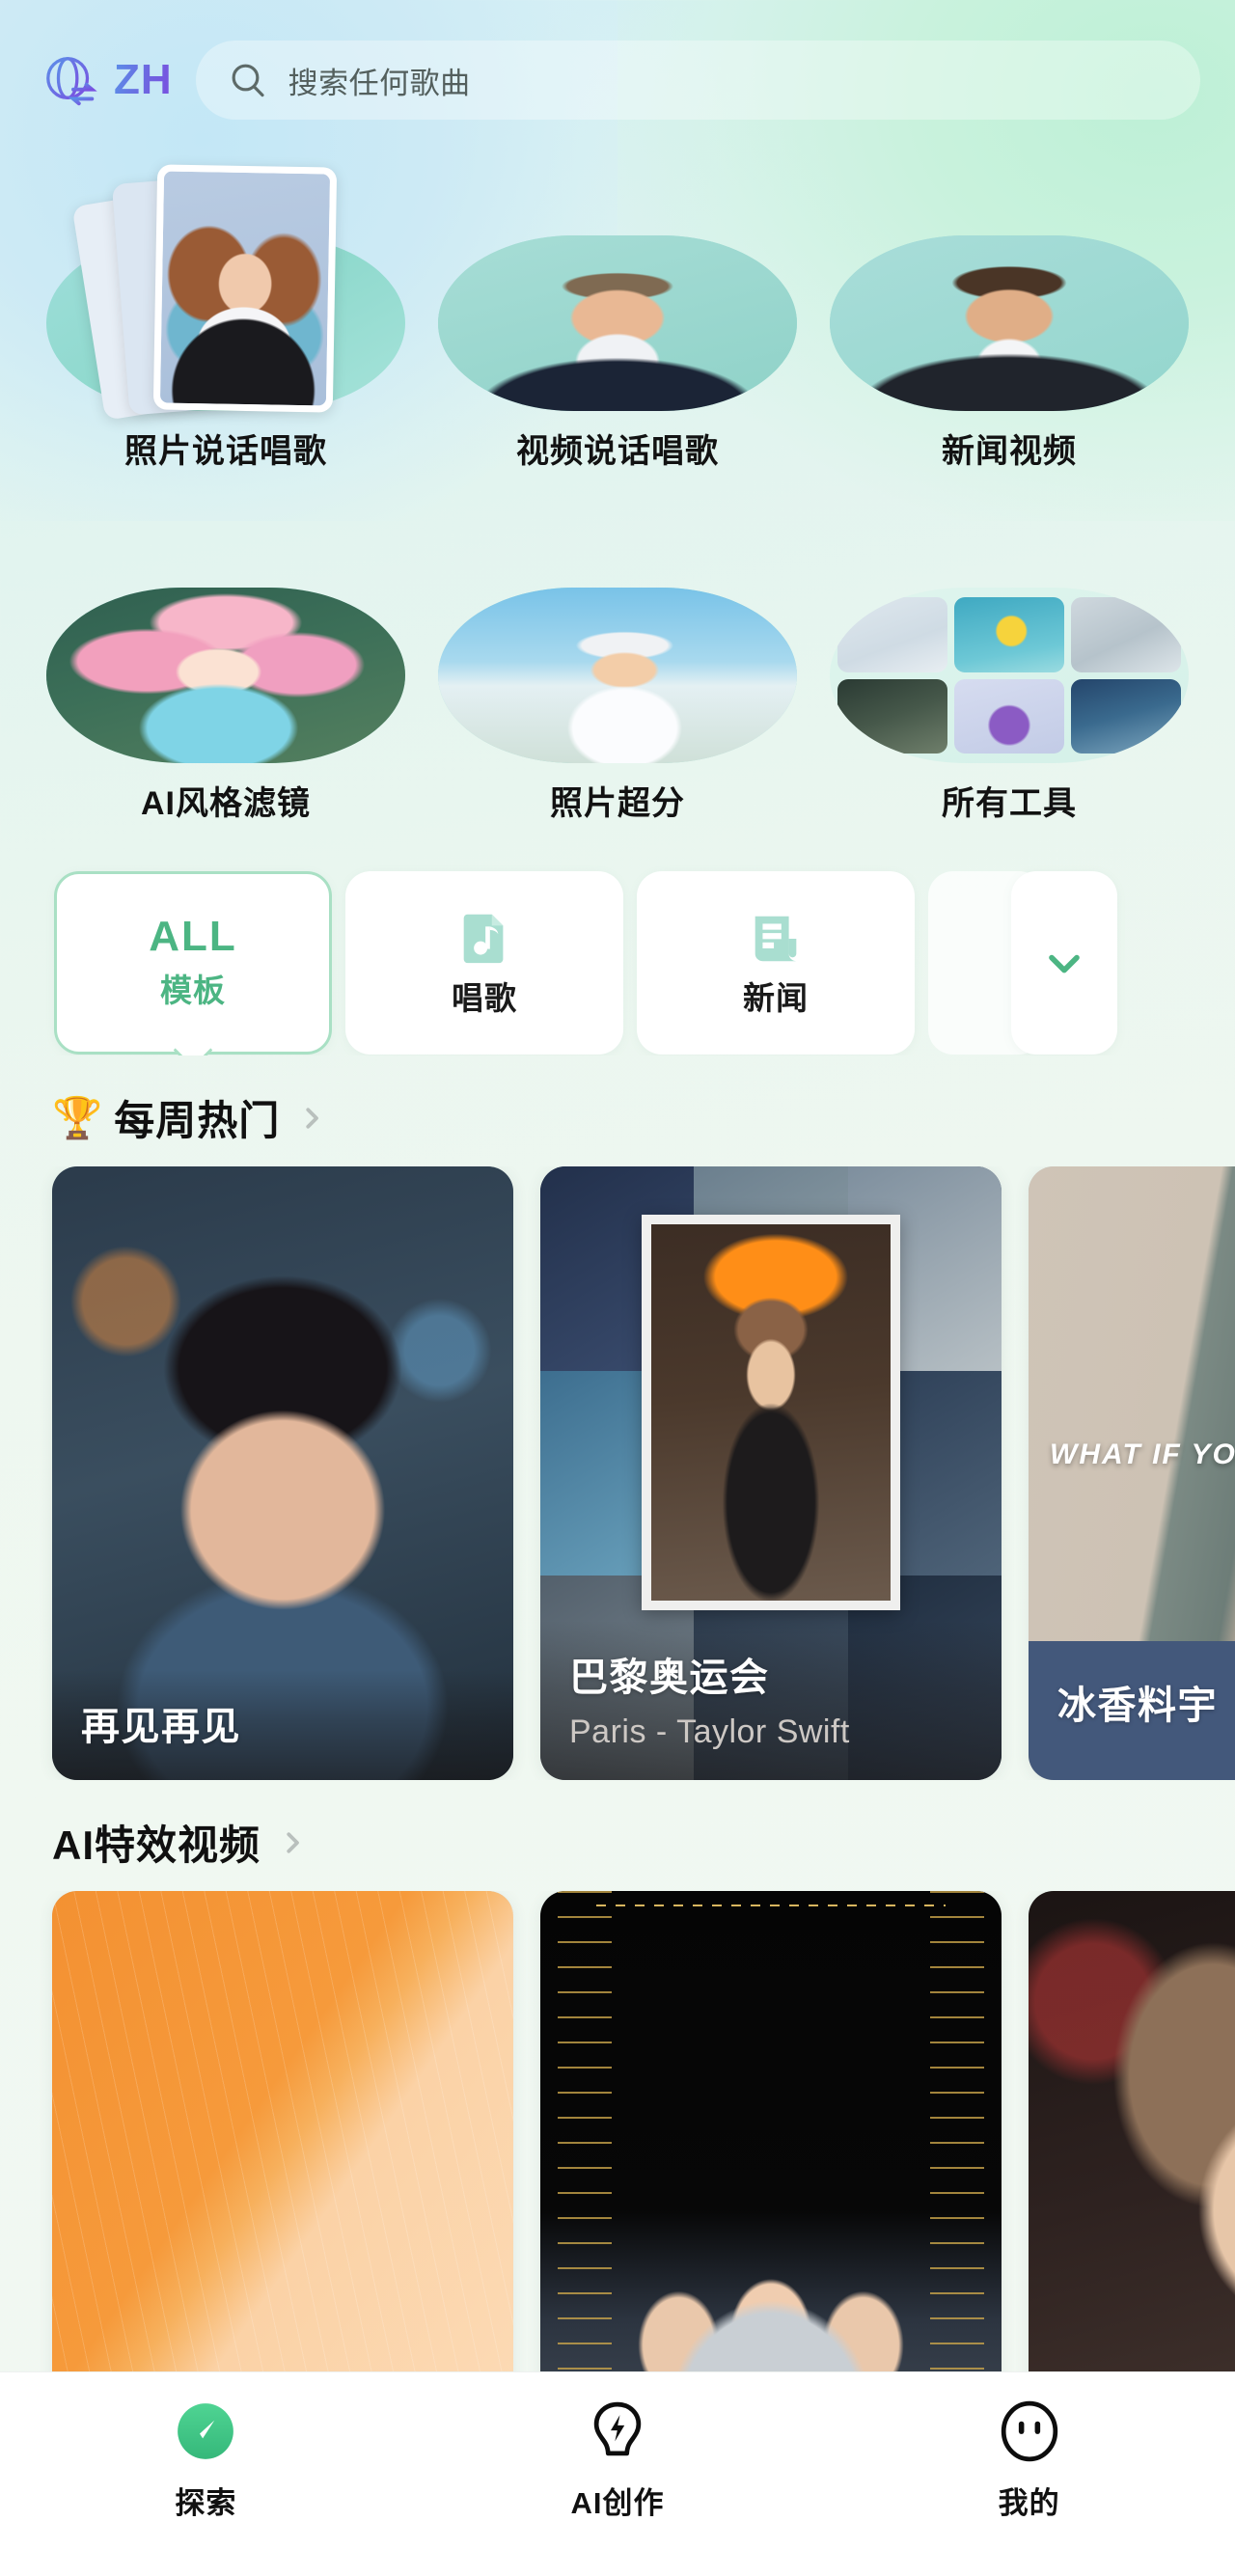  I want to click on card-title: 再见再见, so click(161, 1727).